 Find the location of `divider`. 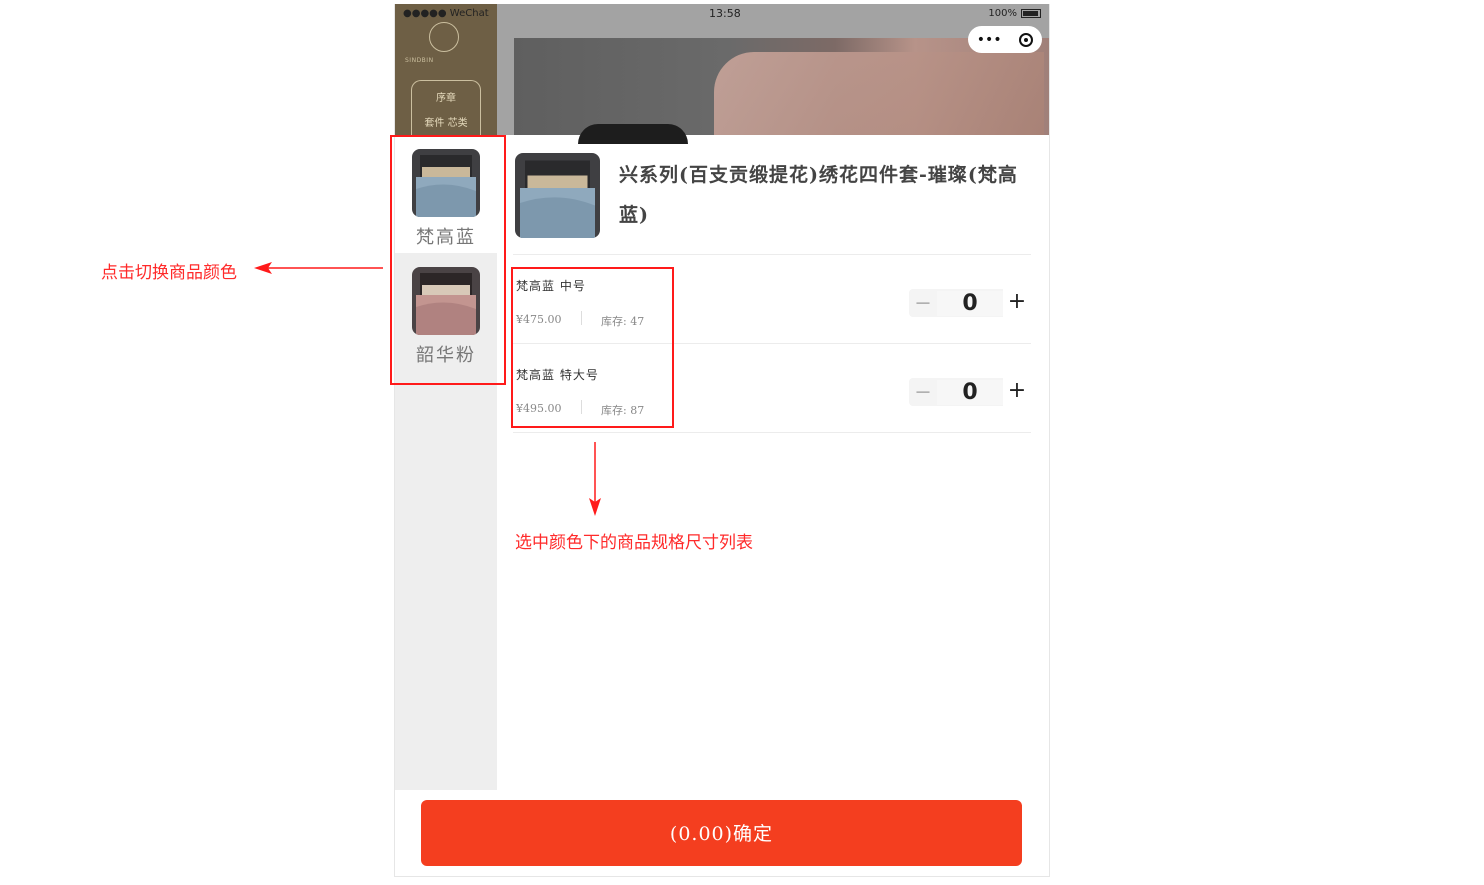

divider is located at coordinates (772, 432).